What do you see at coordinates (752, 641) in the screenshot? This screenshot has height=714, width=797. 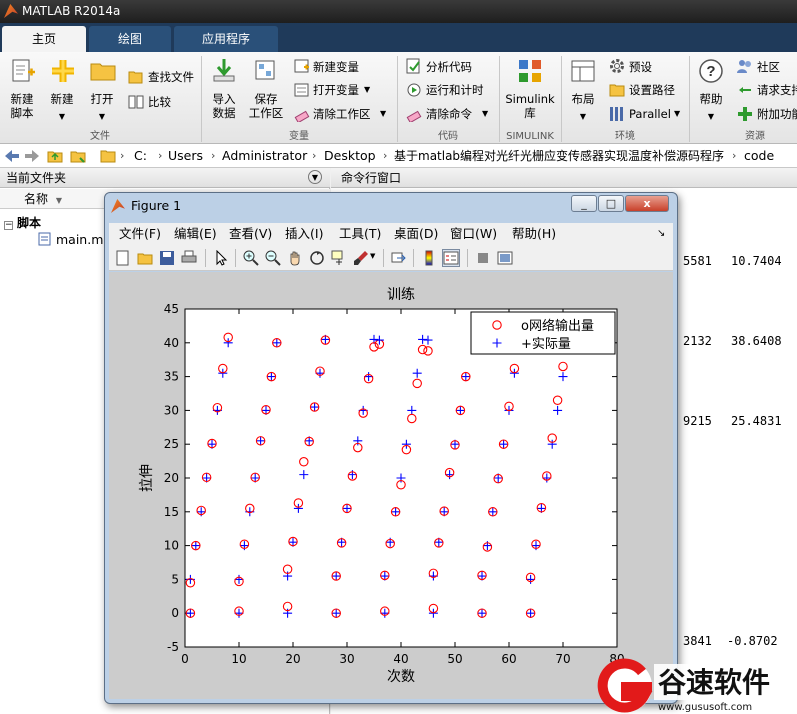 I see `command-output-value: -0.8702` at bounding box center [752, 641].